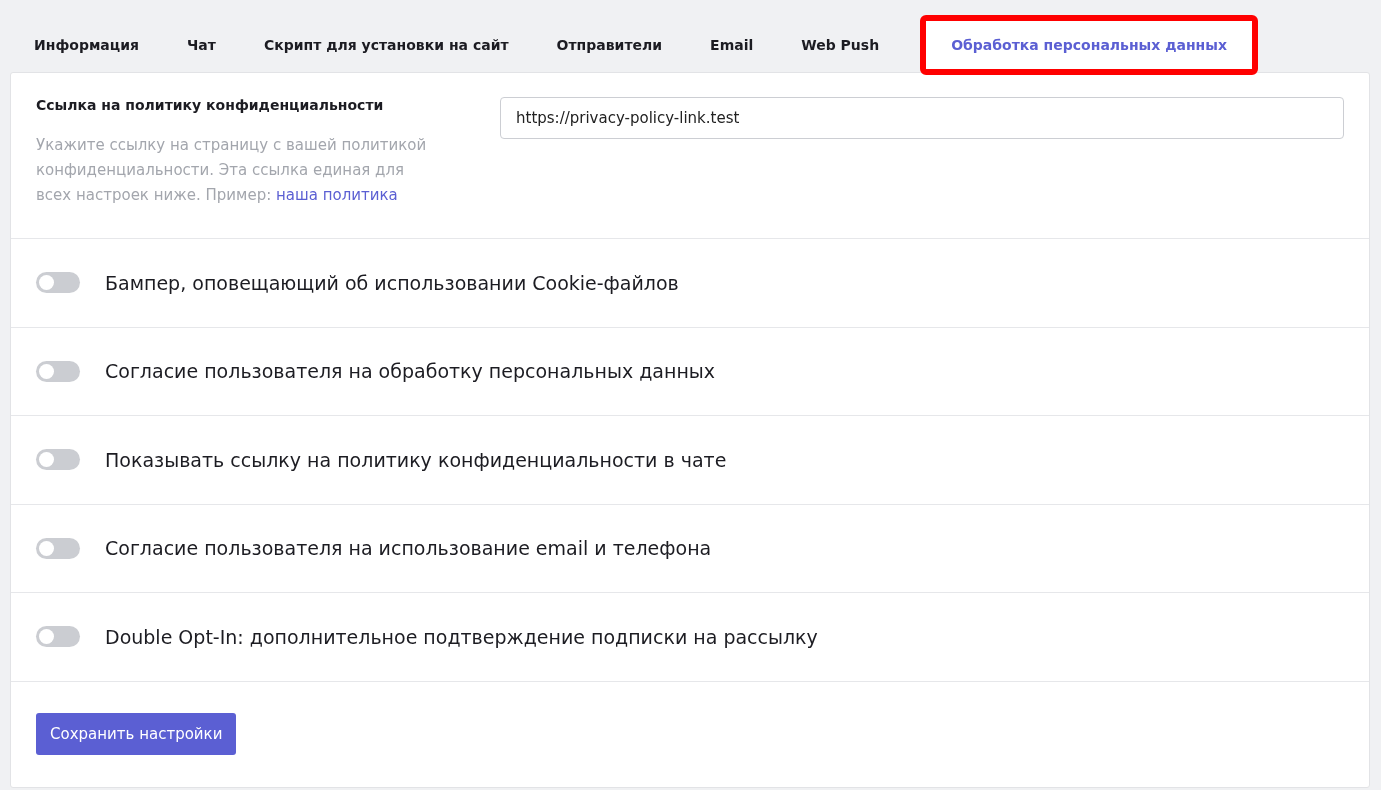 The width and height of the screenshot is (1381, 790). Describe the element at coordinates (392, 282) in the screenshot. I see `toggle-label: Бампер, оповещающий об использовании Cookie-файлов` at that location.